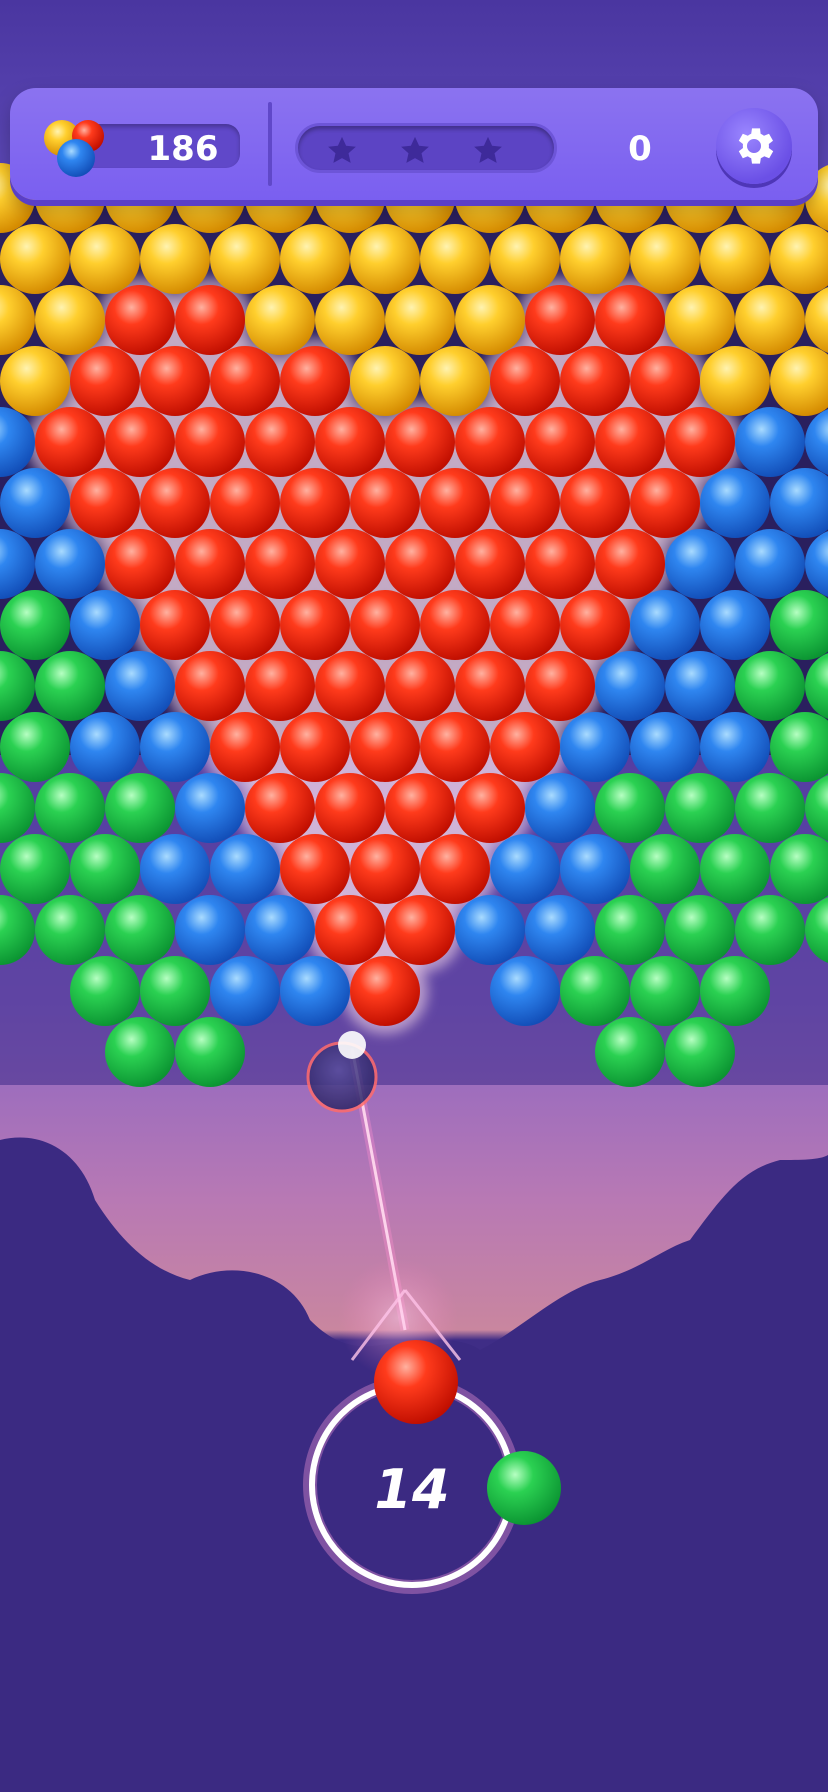 This screenshot has height=1792, width=828. Describe the element at coordinates (524, 1488) in the screenshot. I see `next-bubble` at that location.